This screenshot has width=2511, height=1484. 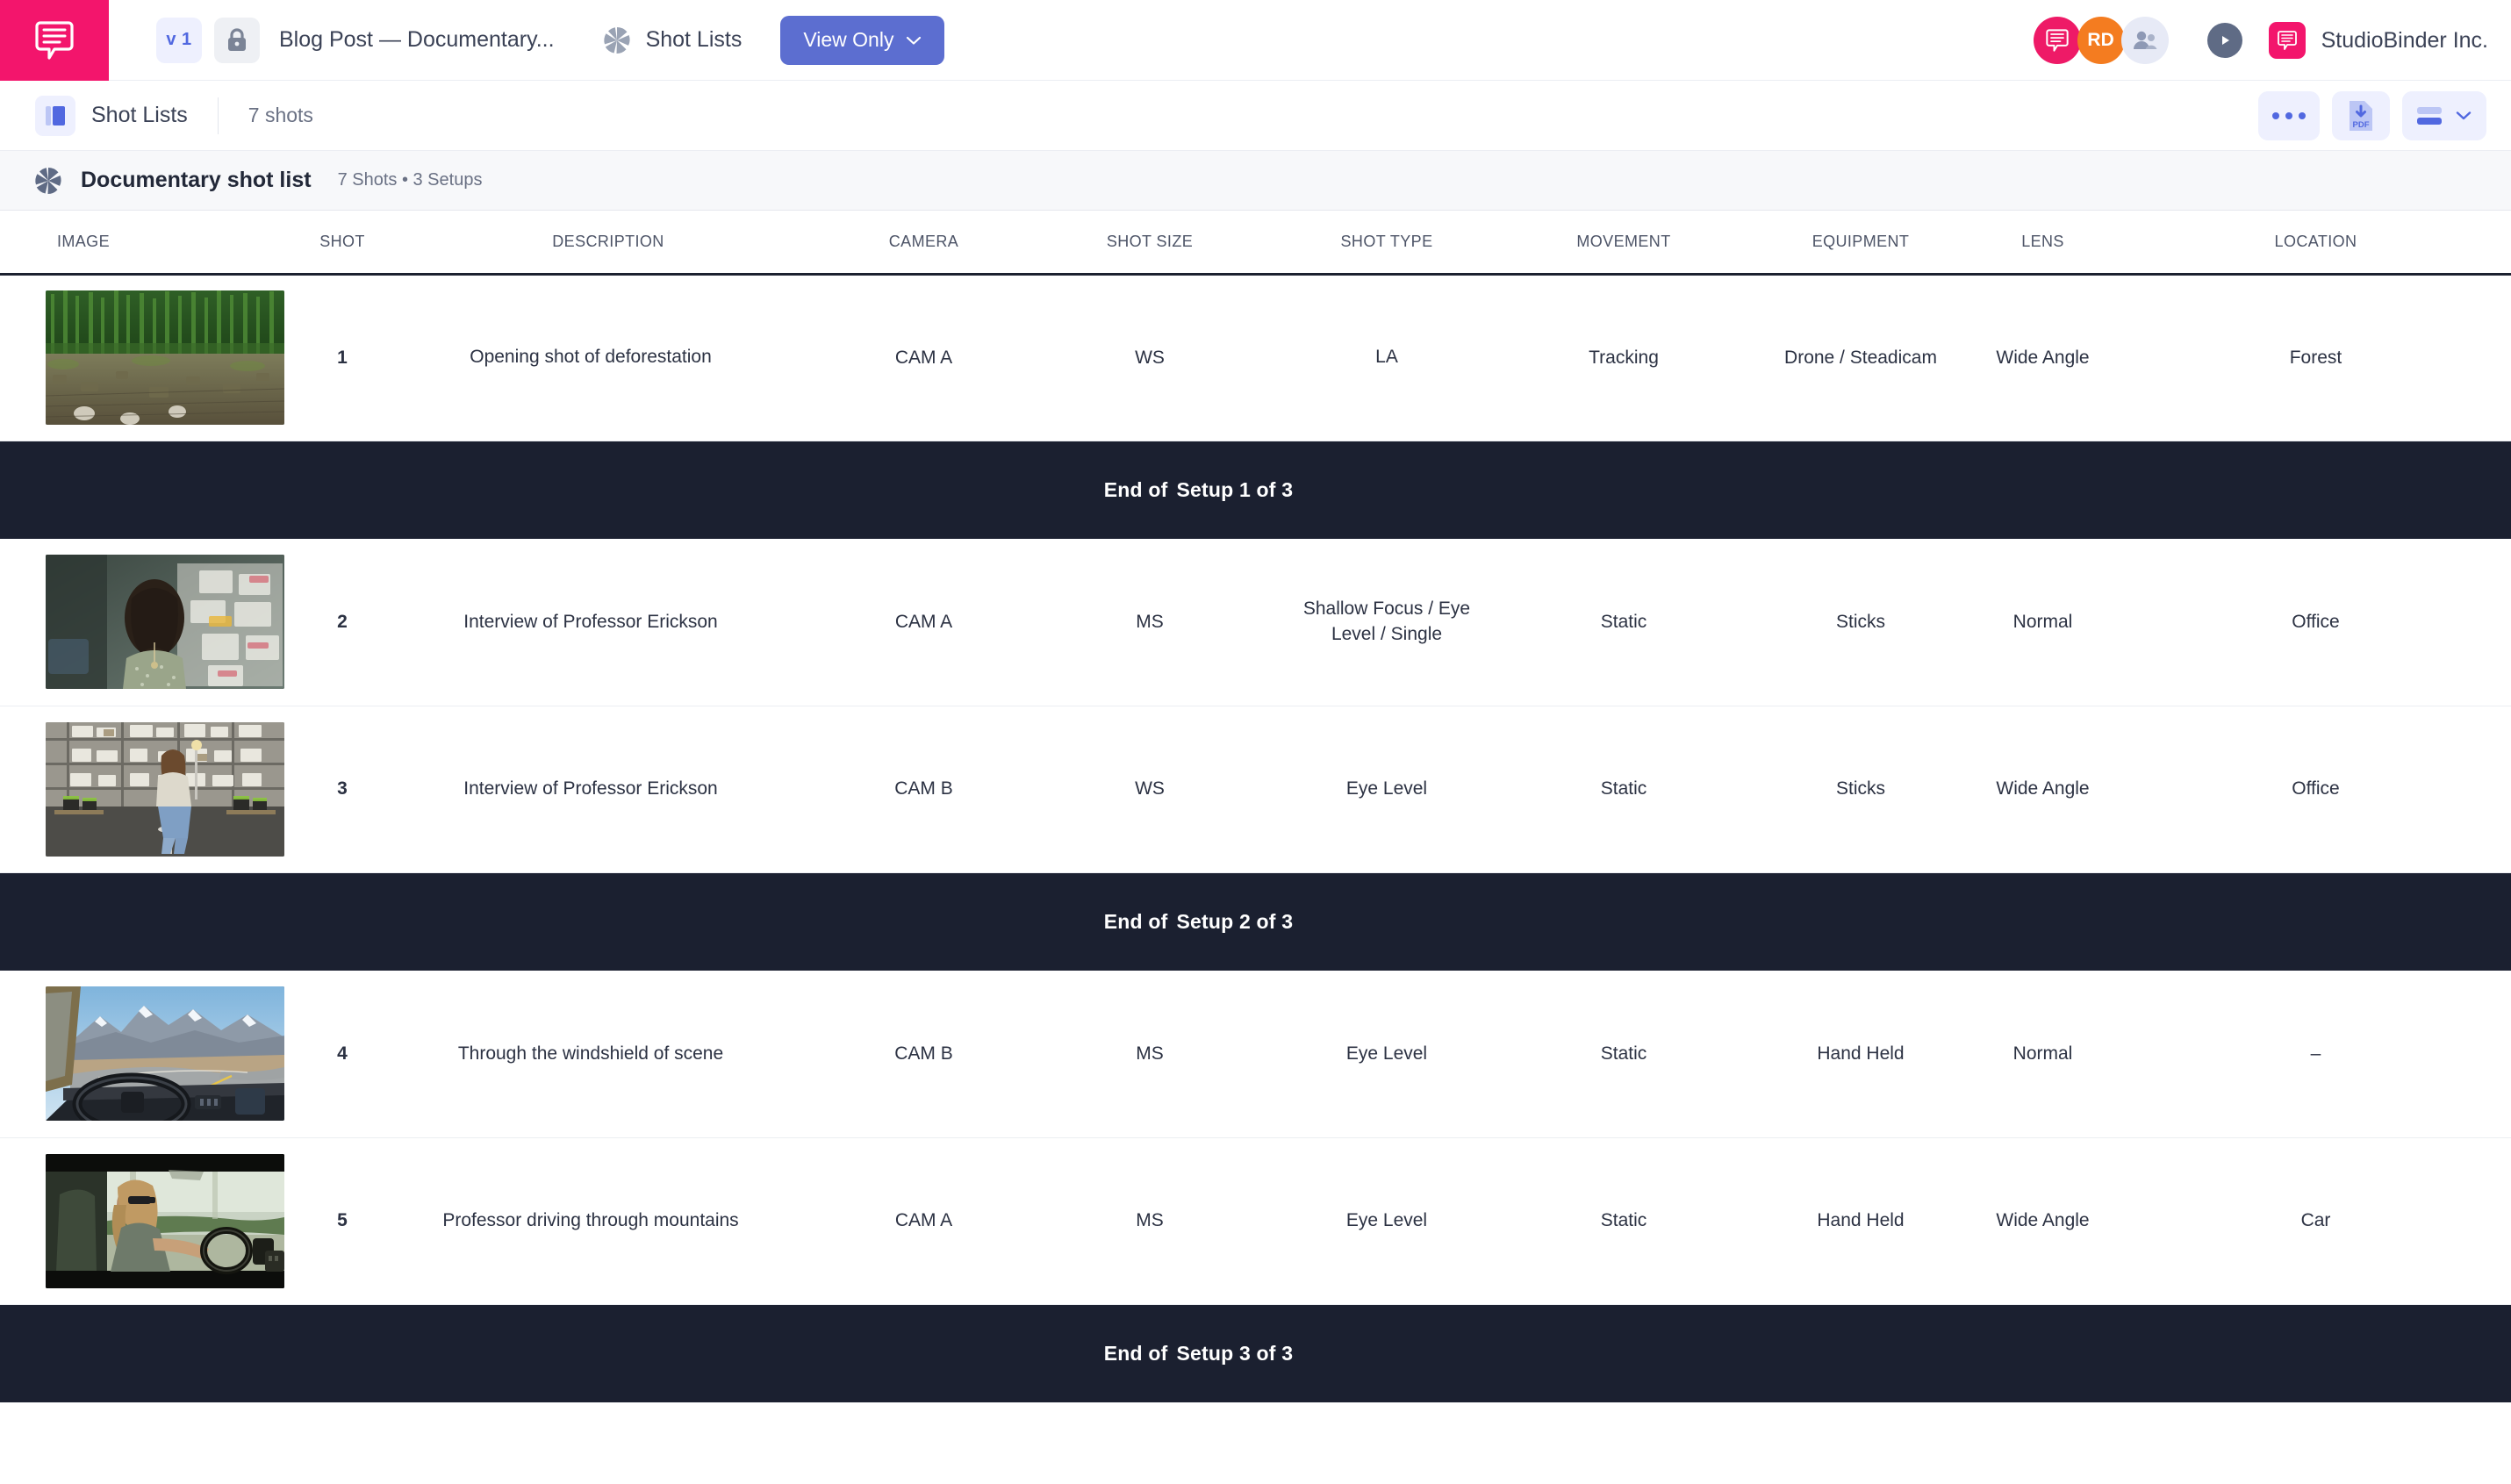 I want to click on view-only-button: View Only, so click(x=863, y=40).